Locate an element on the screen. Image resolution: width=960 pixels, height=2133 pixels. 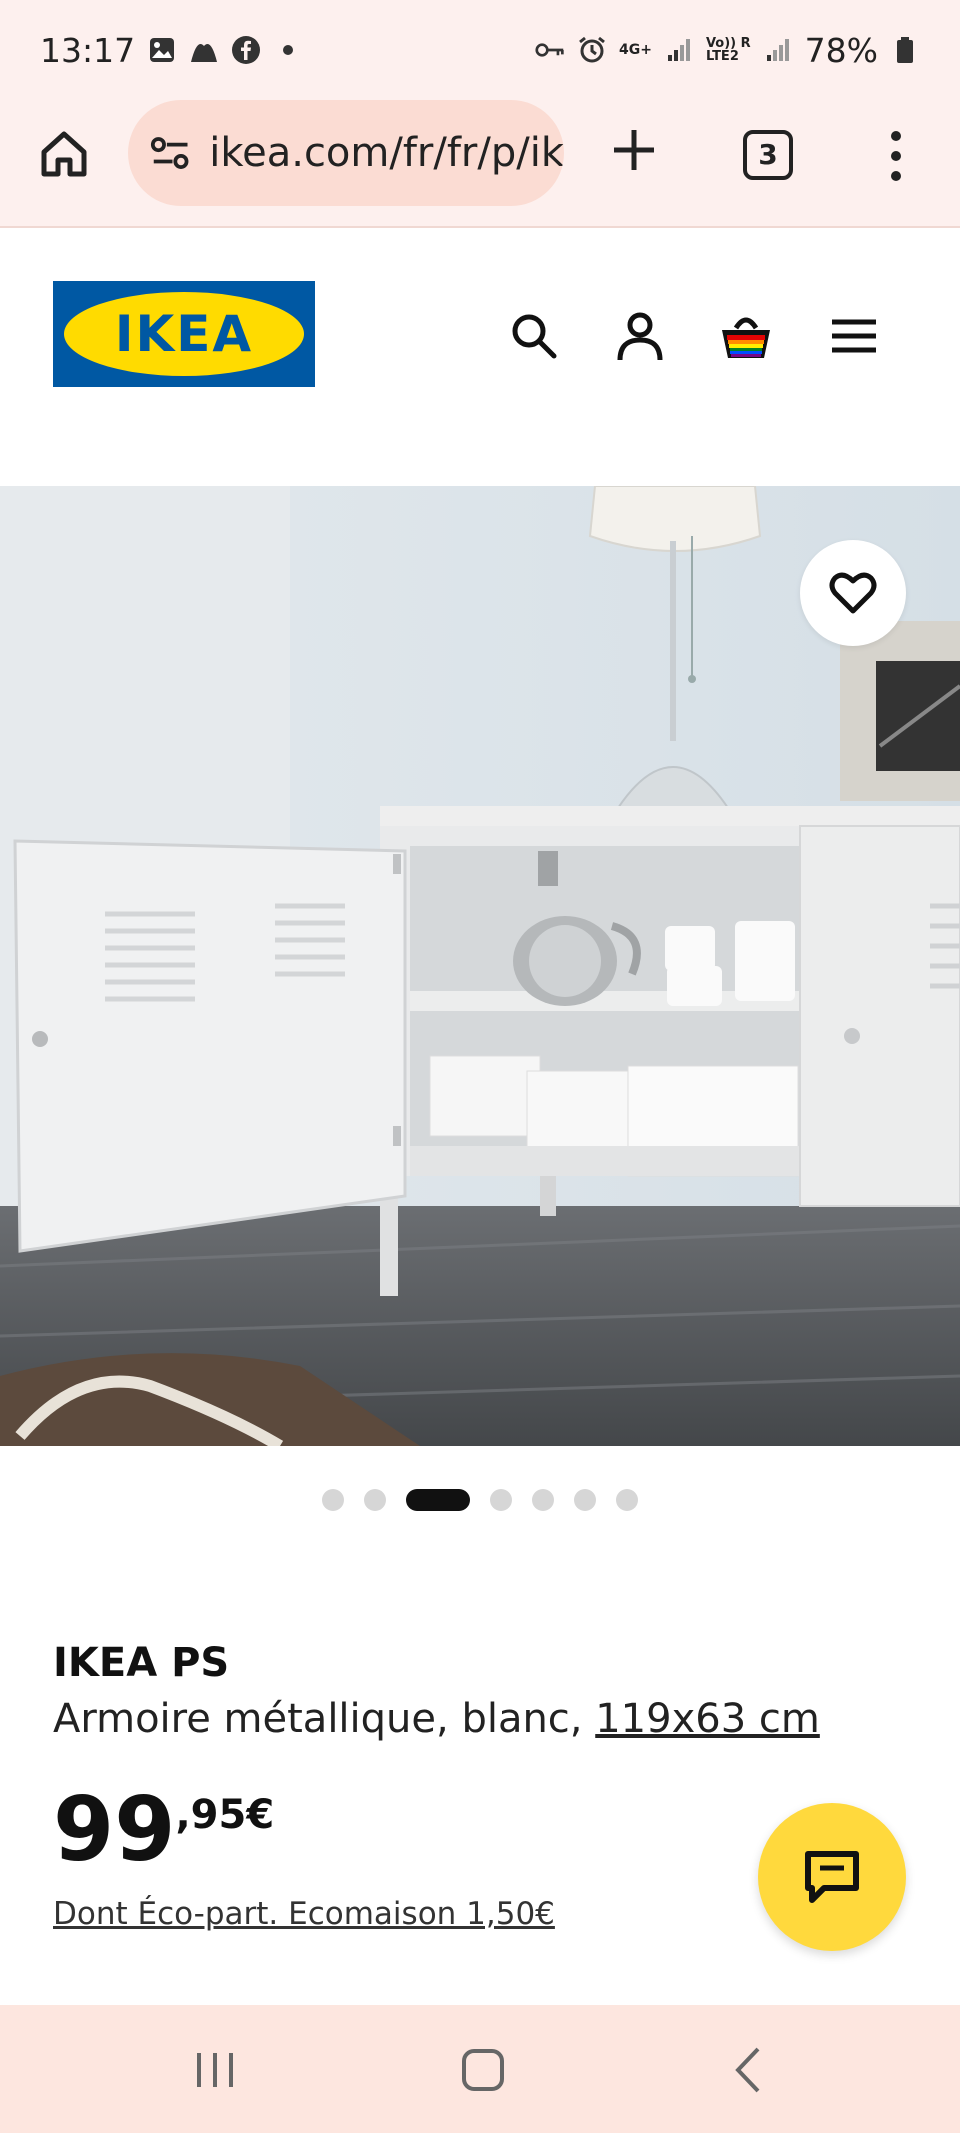
more-vertical-icon is located at coordinates (896, 156).